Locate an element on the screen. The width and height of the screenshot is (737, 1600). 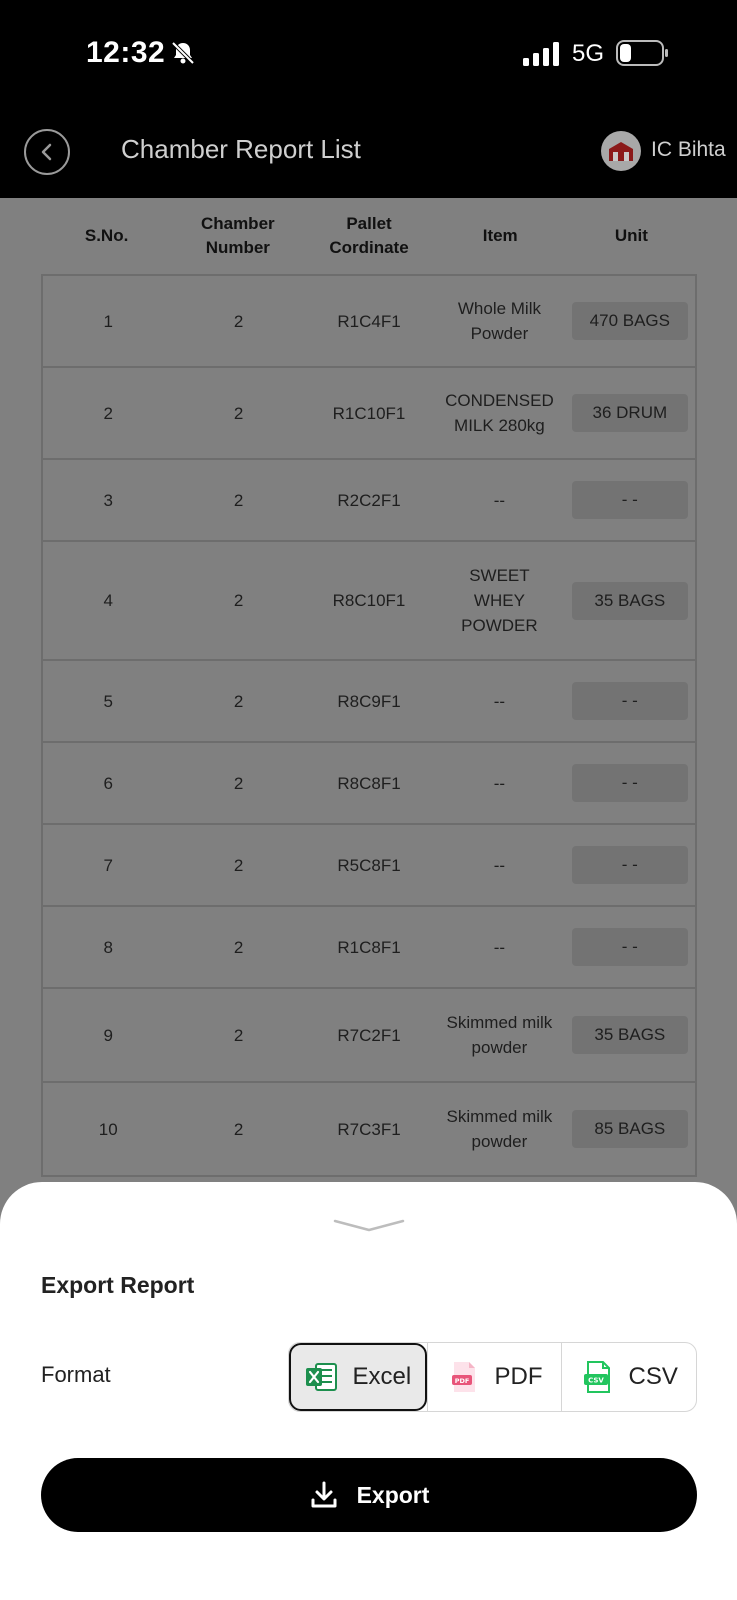
status-time: 12:32 is located at coordinates (126, 52).